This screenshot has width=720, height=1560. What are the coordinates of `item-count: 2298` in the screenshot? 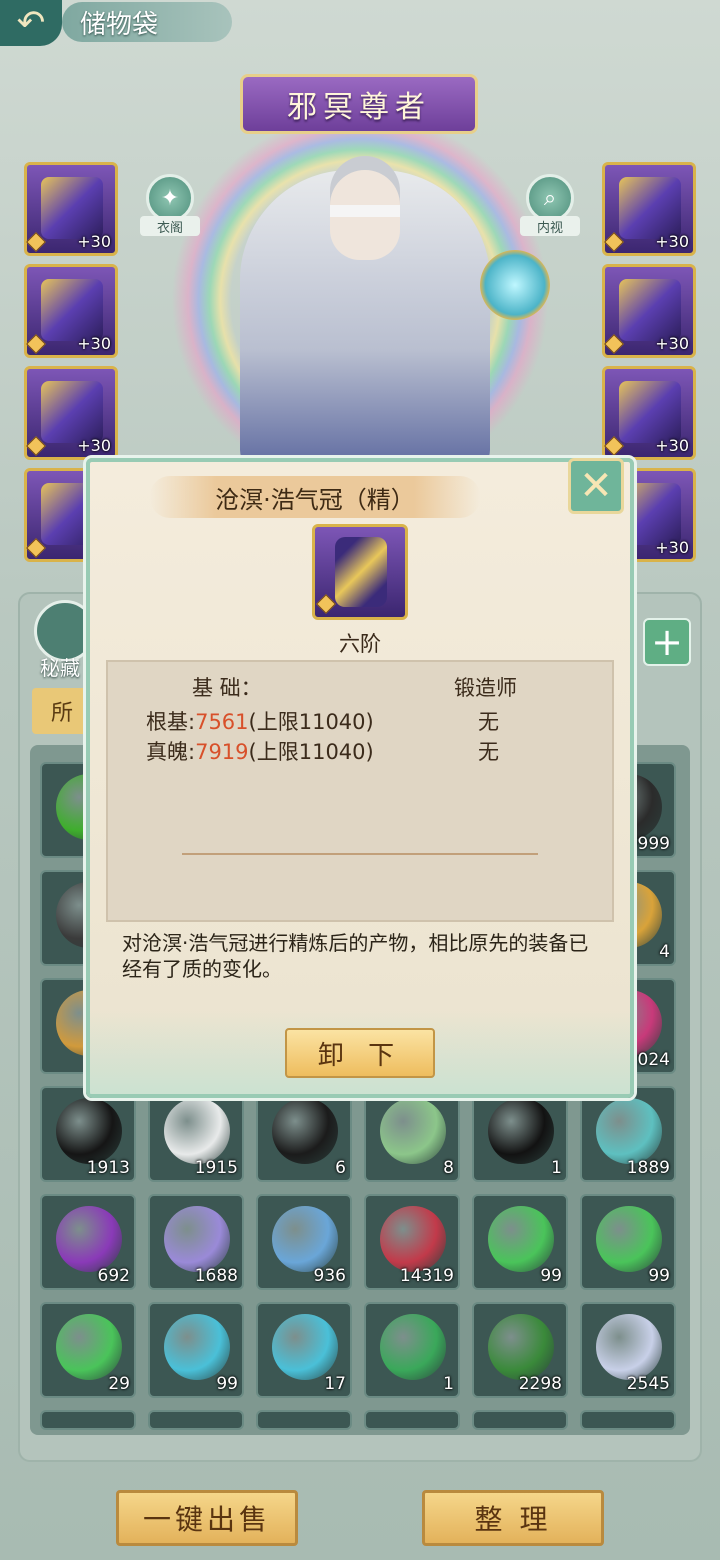 It's located at (540, 1384).